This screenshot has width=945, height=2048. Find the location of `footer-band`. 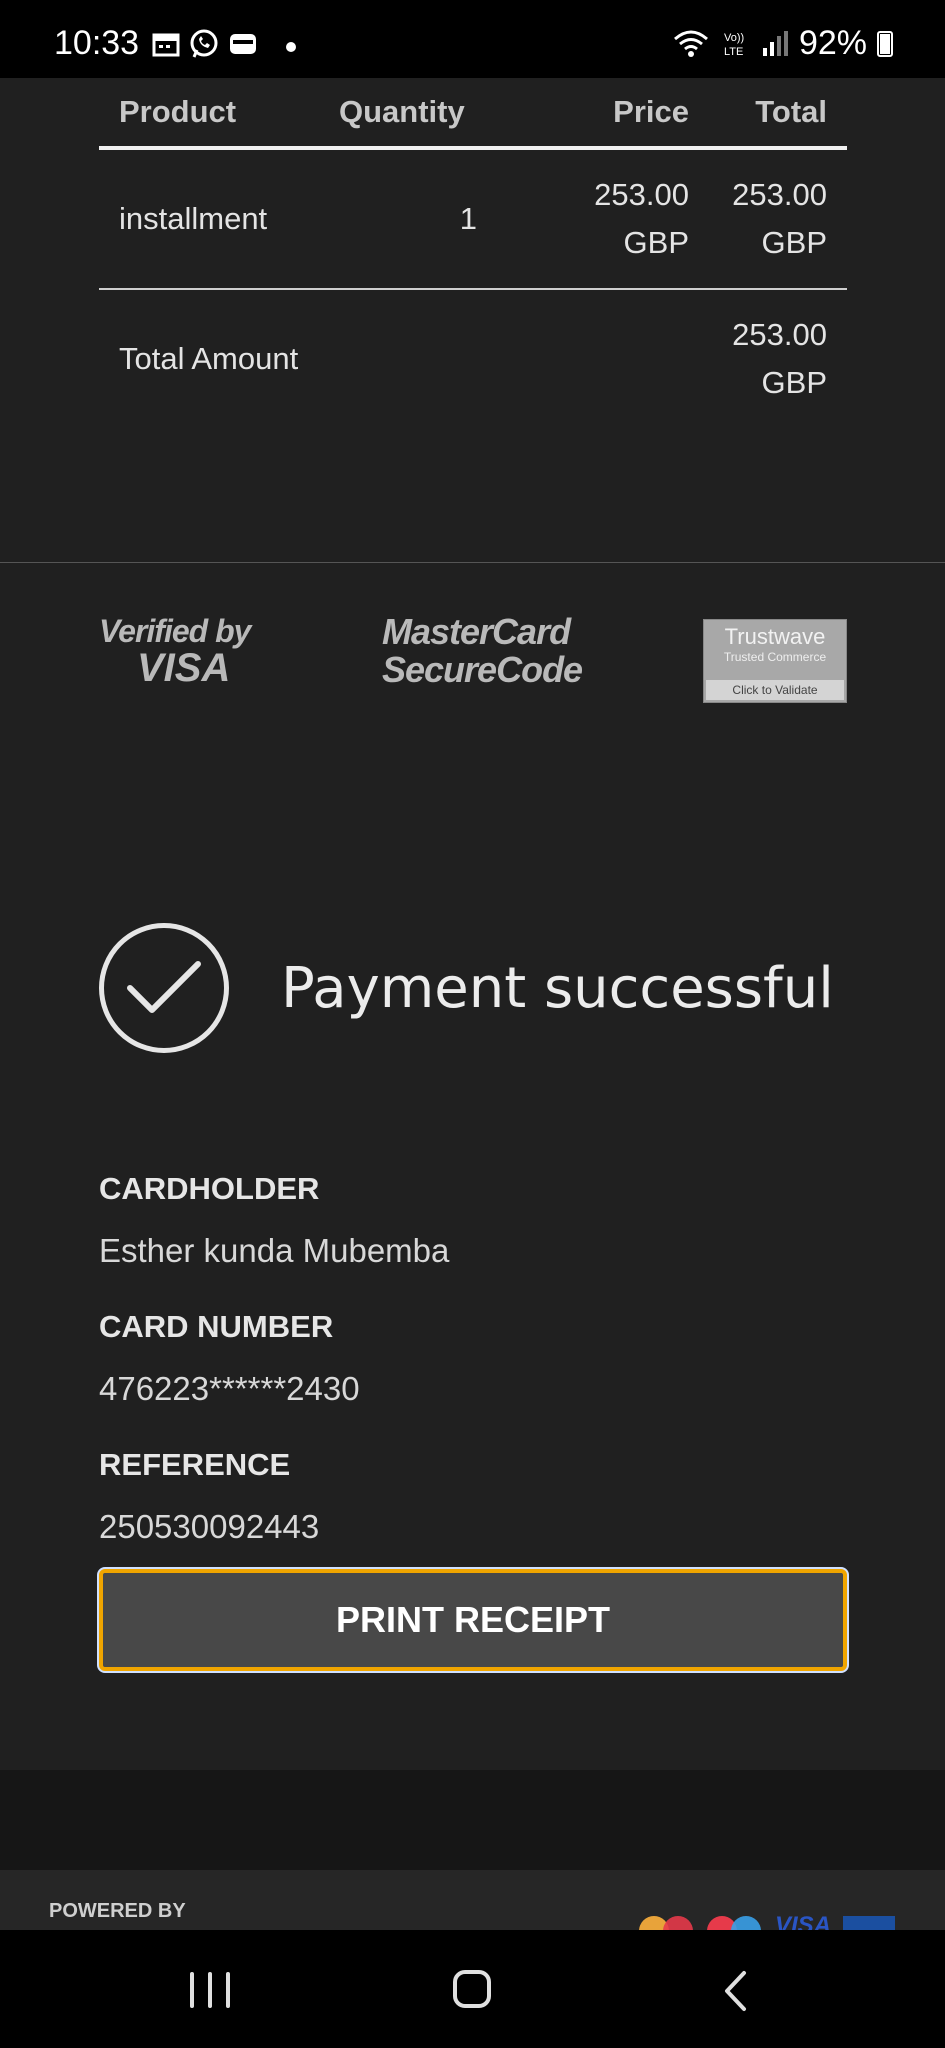

footer-band is located at coordinates (472, 1820).